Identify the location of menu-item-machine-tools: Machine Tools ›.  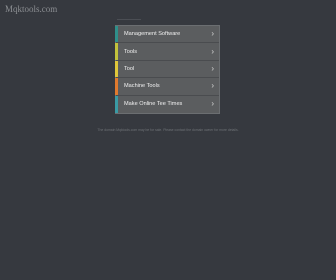
(167, 87).